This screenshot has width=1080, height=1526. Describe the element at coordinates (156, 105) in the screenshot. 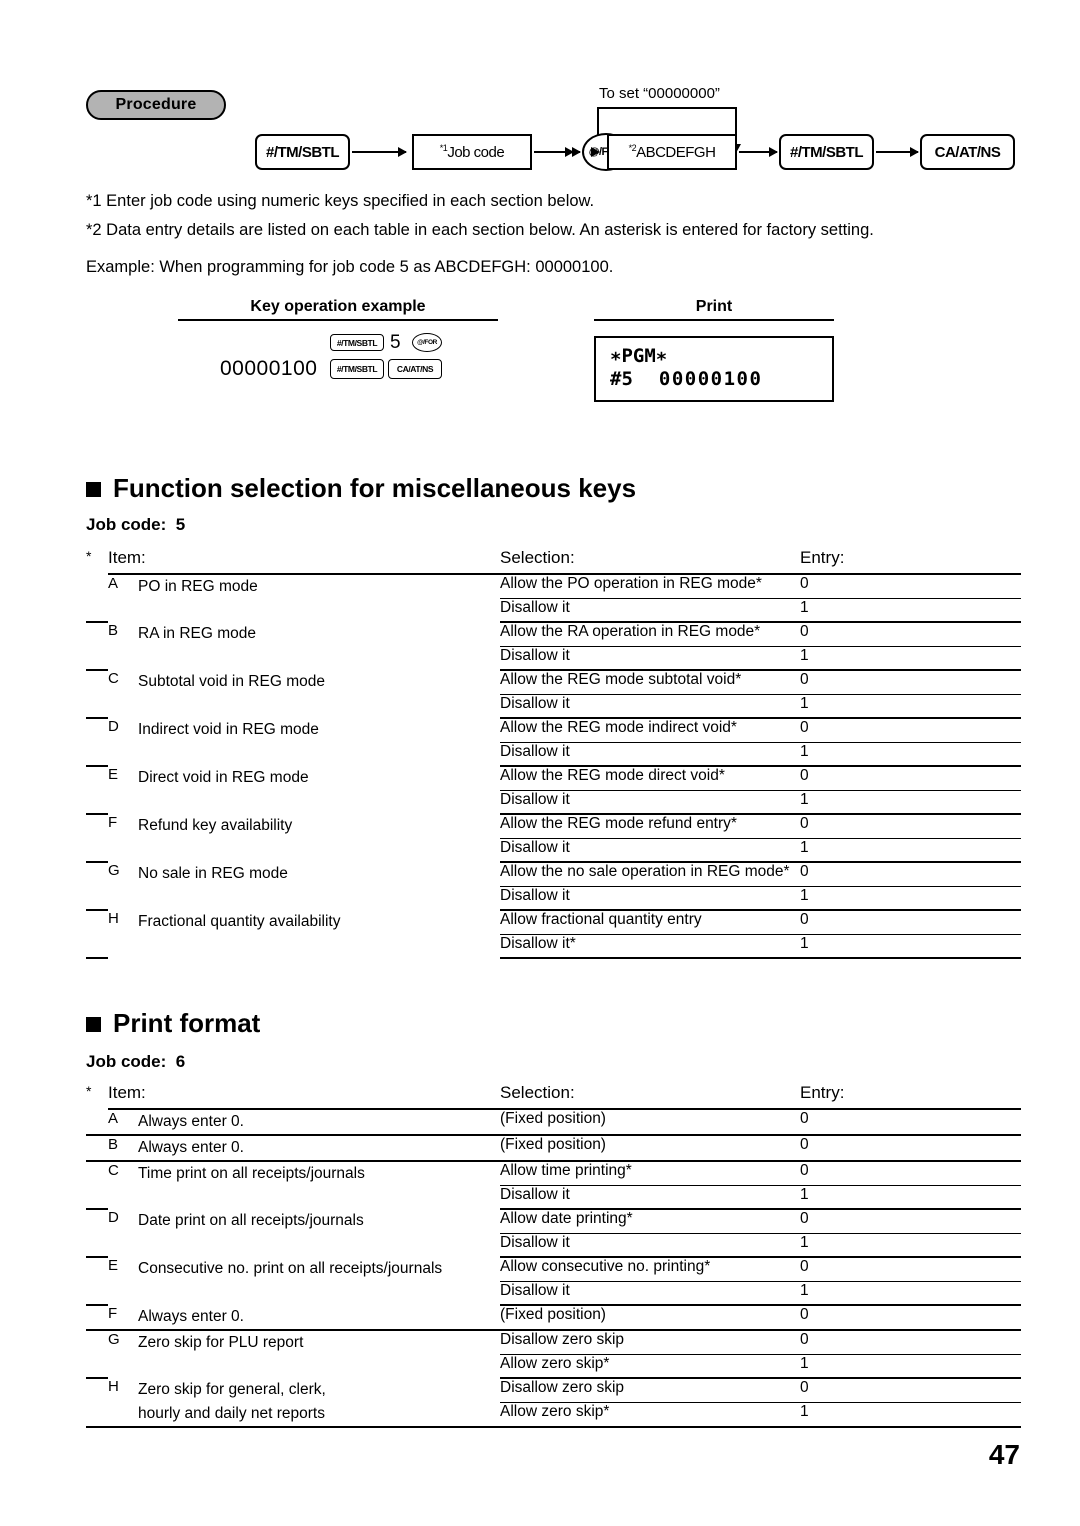

I see `procedure-badge: Procedure` at that location.